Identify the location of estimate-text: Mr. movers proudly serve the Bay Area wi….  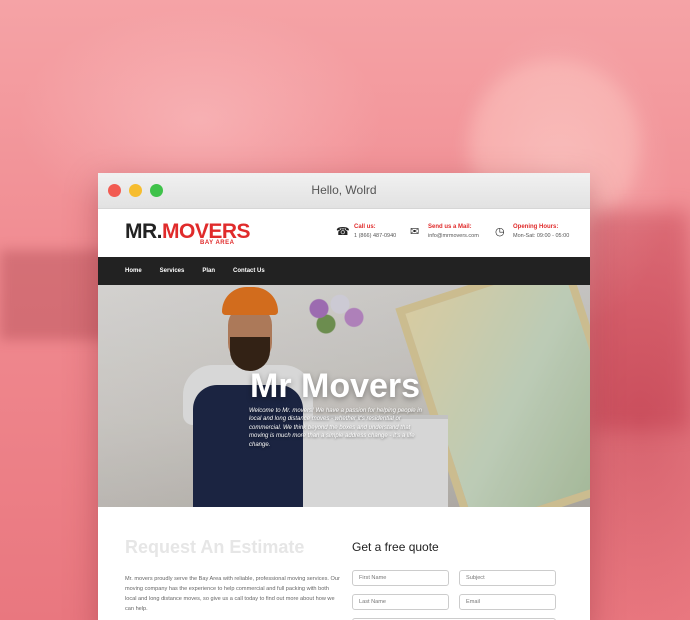
(232, 594).